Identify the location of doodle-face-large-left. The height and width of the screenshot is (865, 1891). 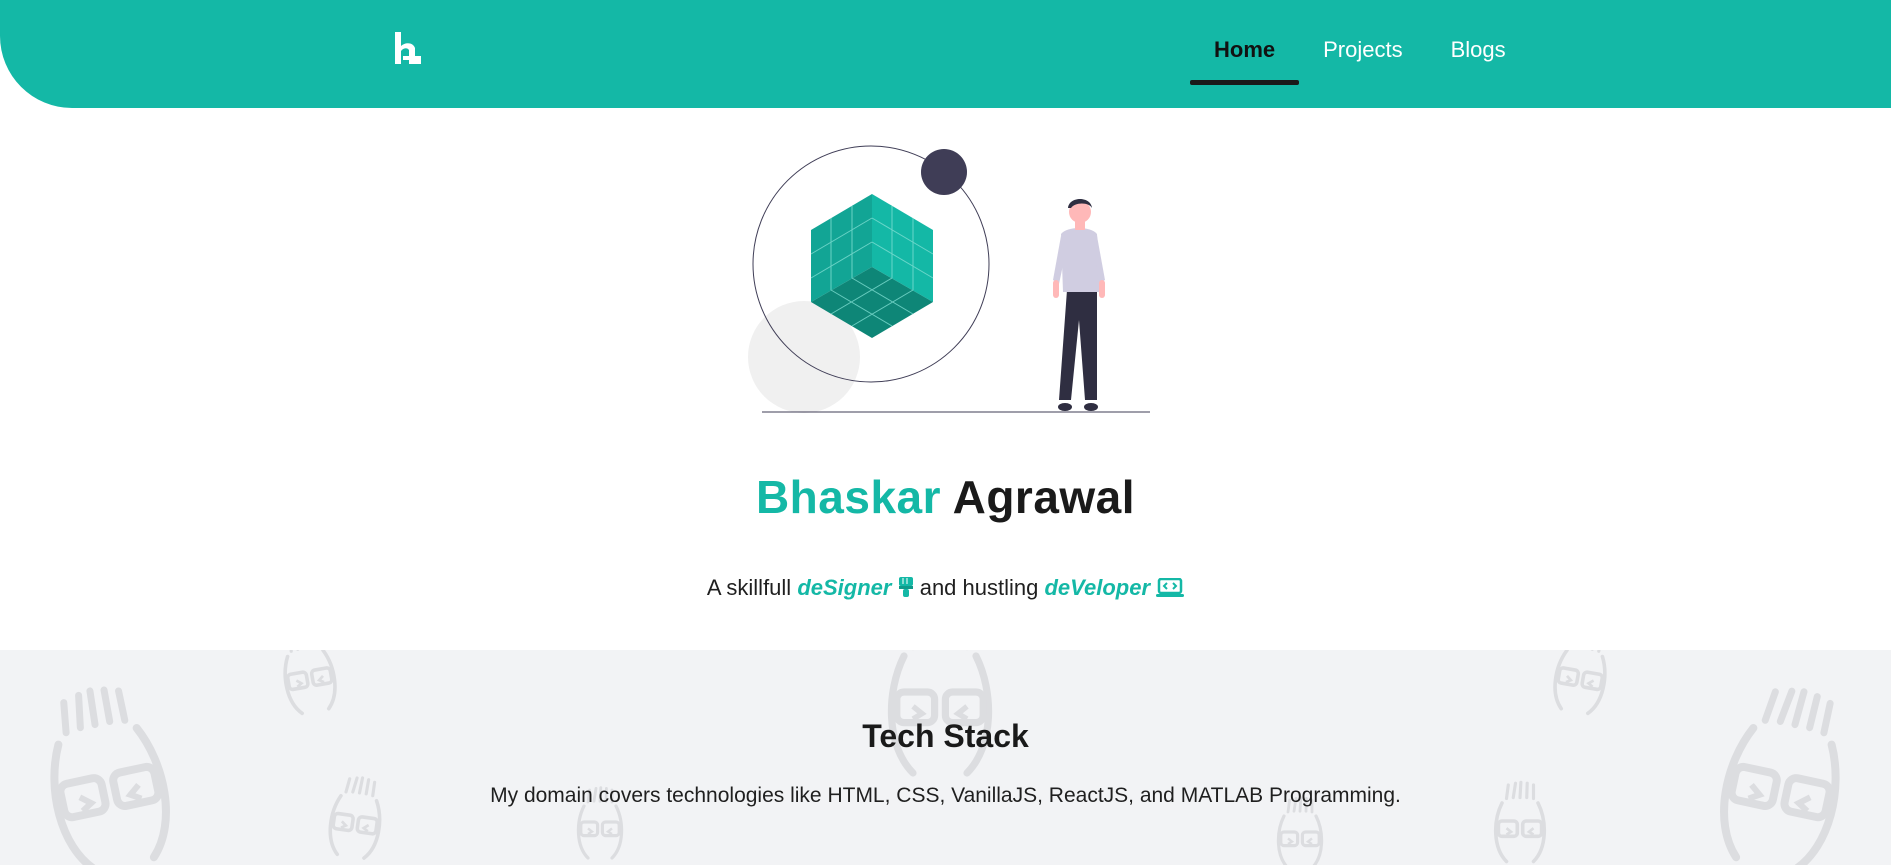
(106, 772).